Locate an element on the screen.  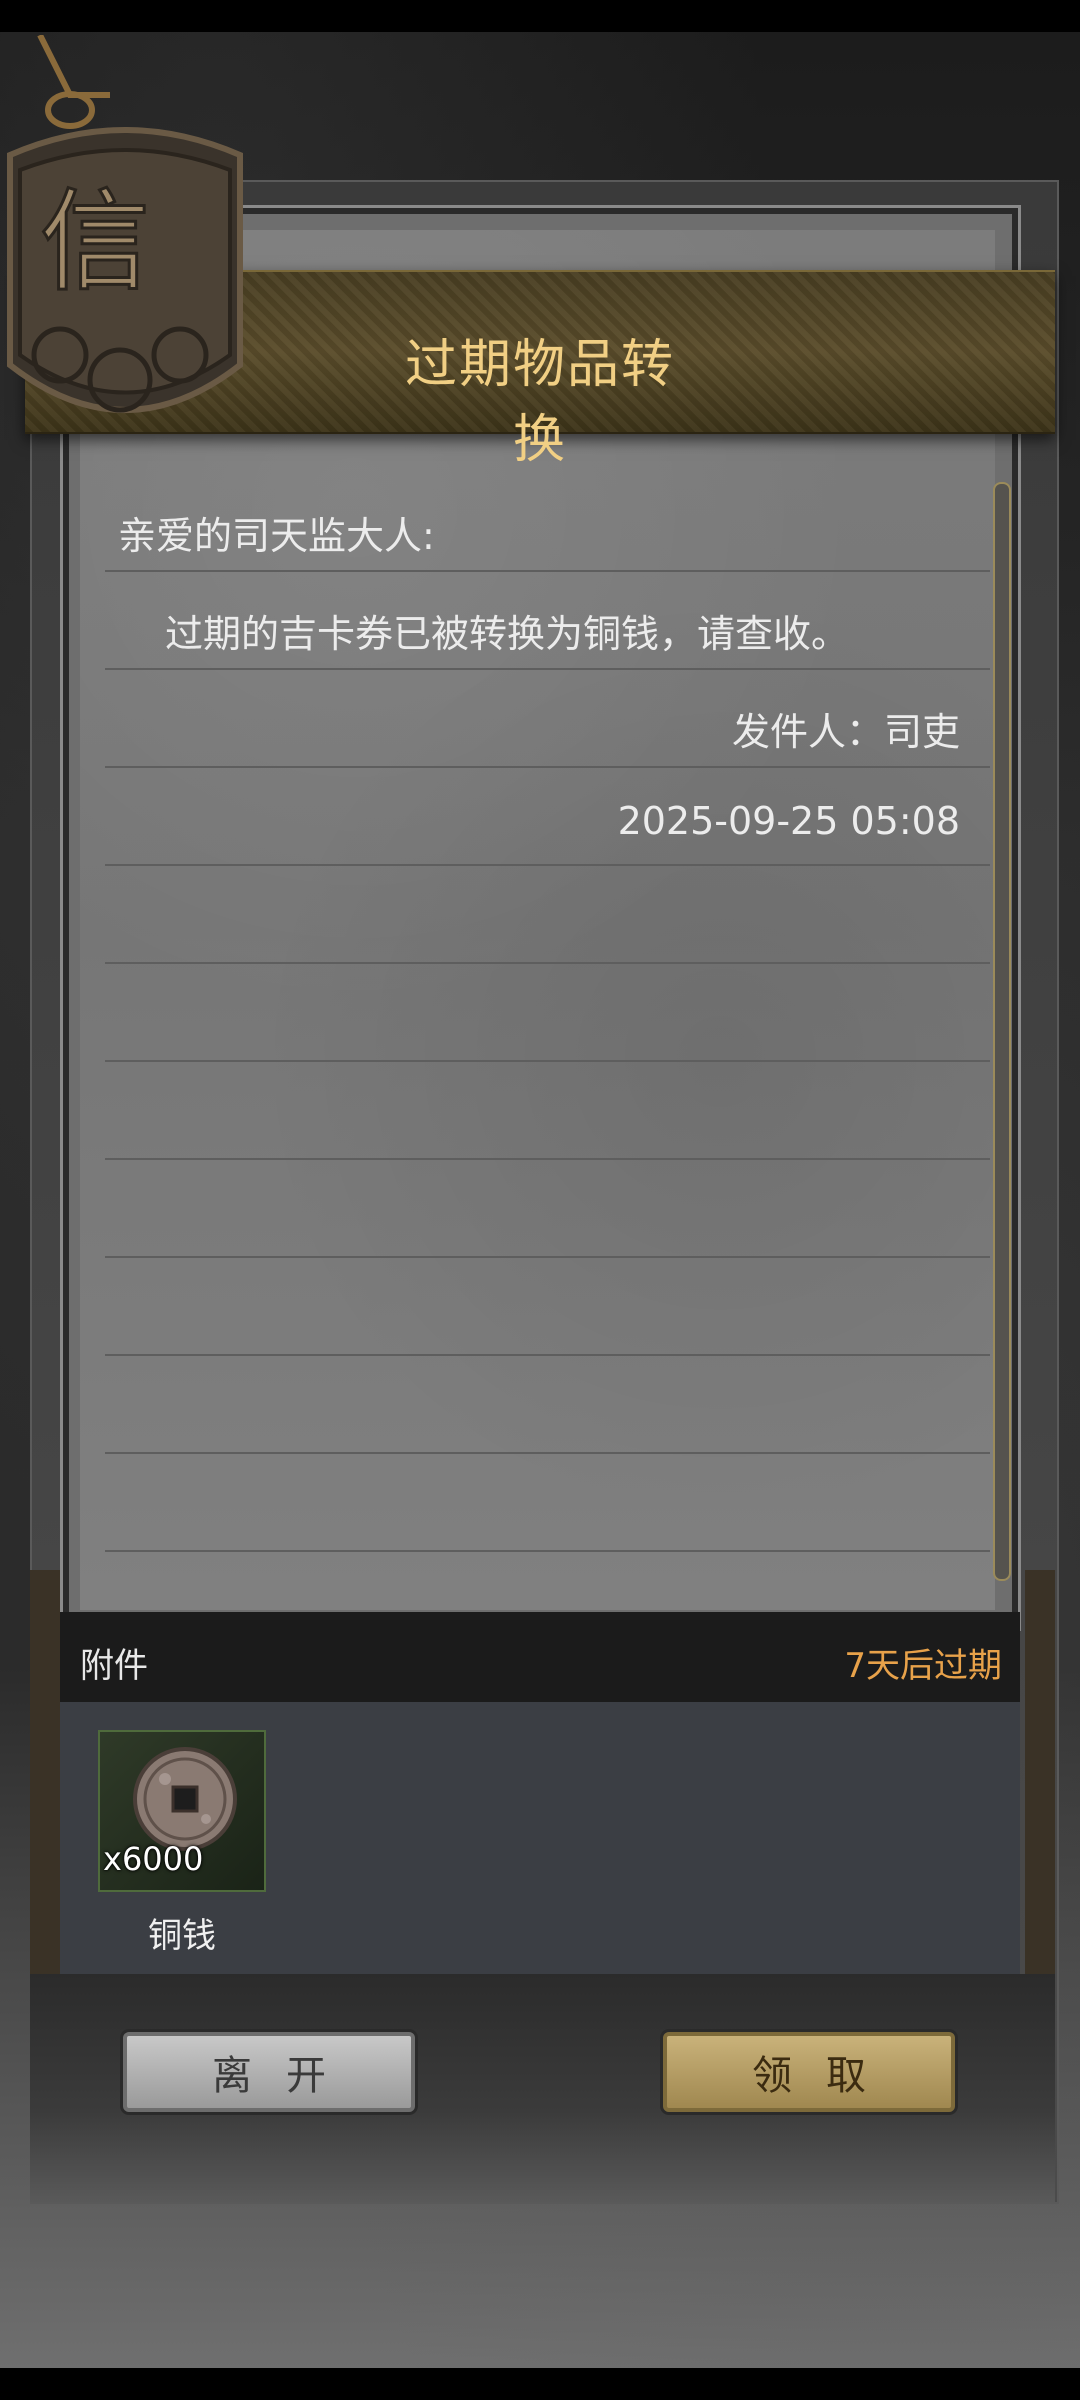
claim-button: 领取 is located at coordinates (809, 2072).